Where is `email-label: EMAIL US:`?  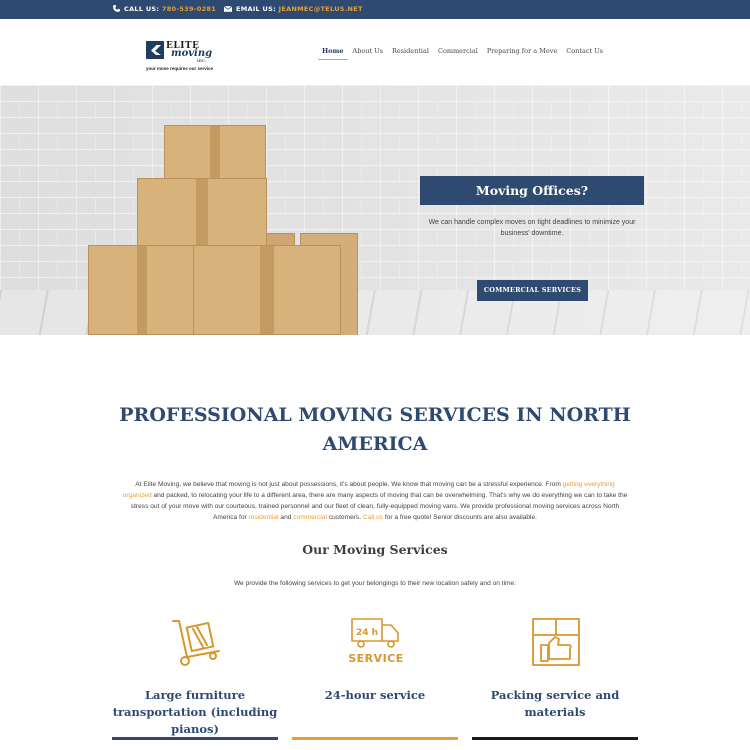 email-label: EMAIL US: is located at coordinates (256, 9).